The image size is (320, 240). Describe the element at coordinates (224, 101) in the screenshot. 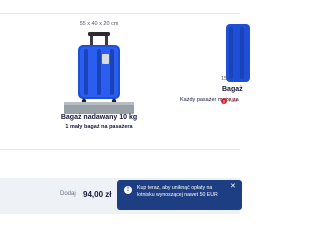

I see `warning-icon: !` at that location.